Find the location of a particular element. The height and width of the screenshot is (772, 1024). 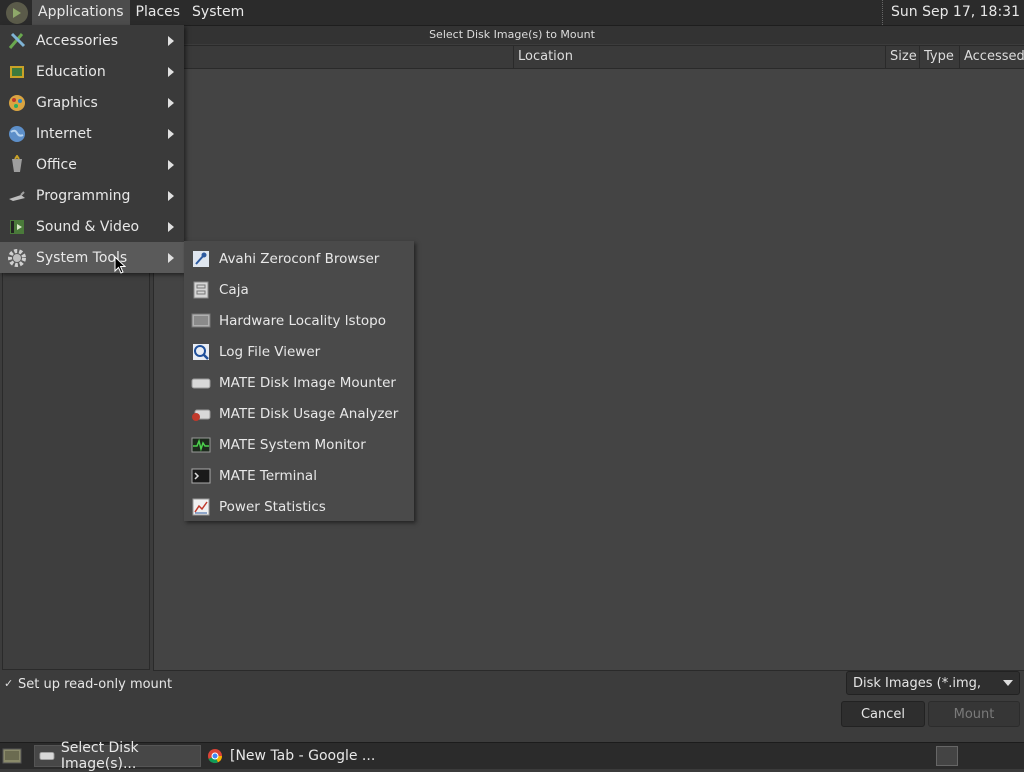

menu-item-disk-image-mounter: MATE Disk Image Mounter is located at coordinates (299, 382).